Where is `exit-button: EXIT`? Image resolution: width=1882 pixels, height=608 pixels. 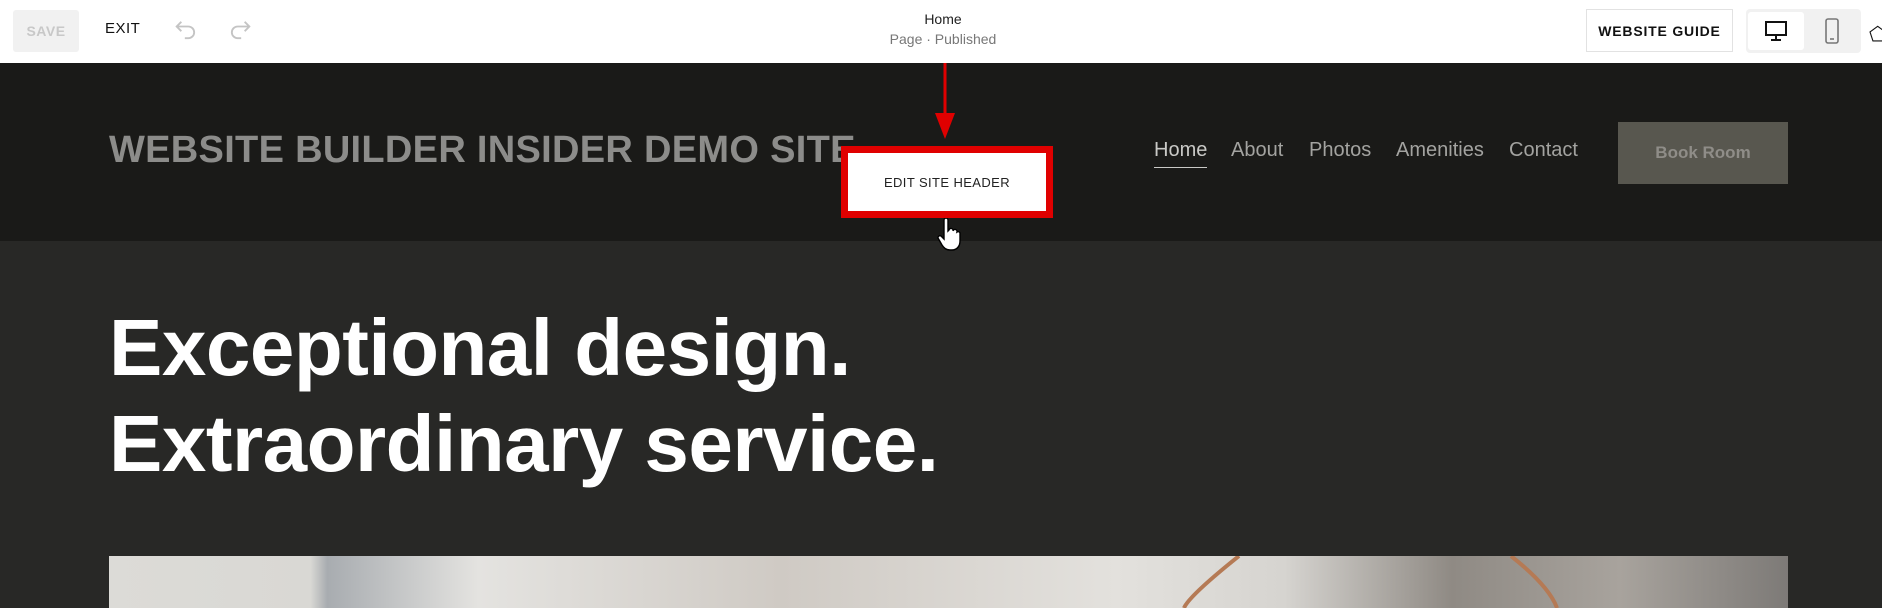
exit-button: EXIT is located at coordinates (122, 28).